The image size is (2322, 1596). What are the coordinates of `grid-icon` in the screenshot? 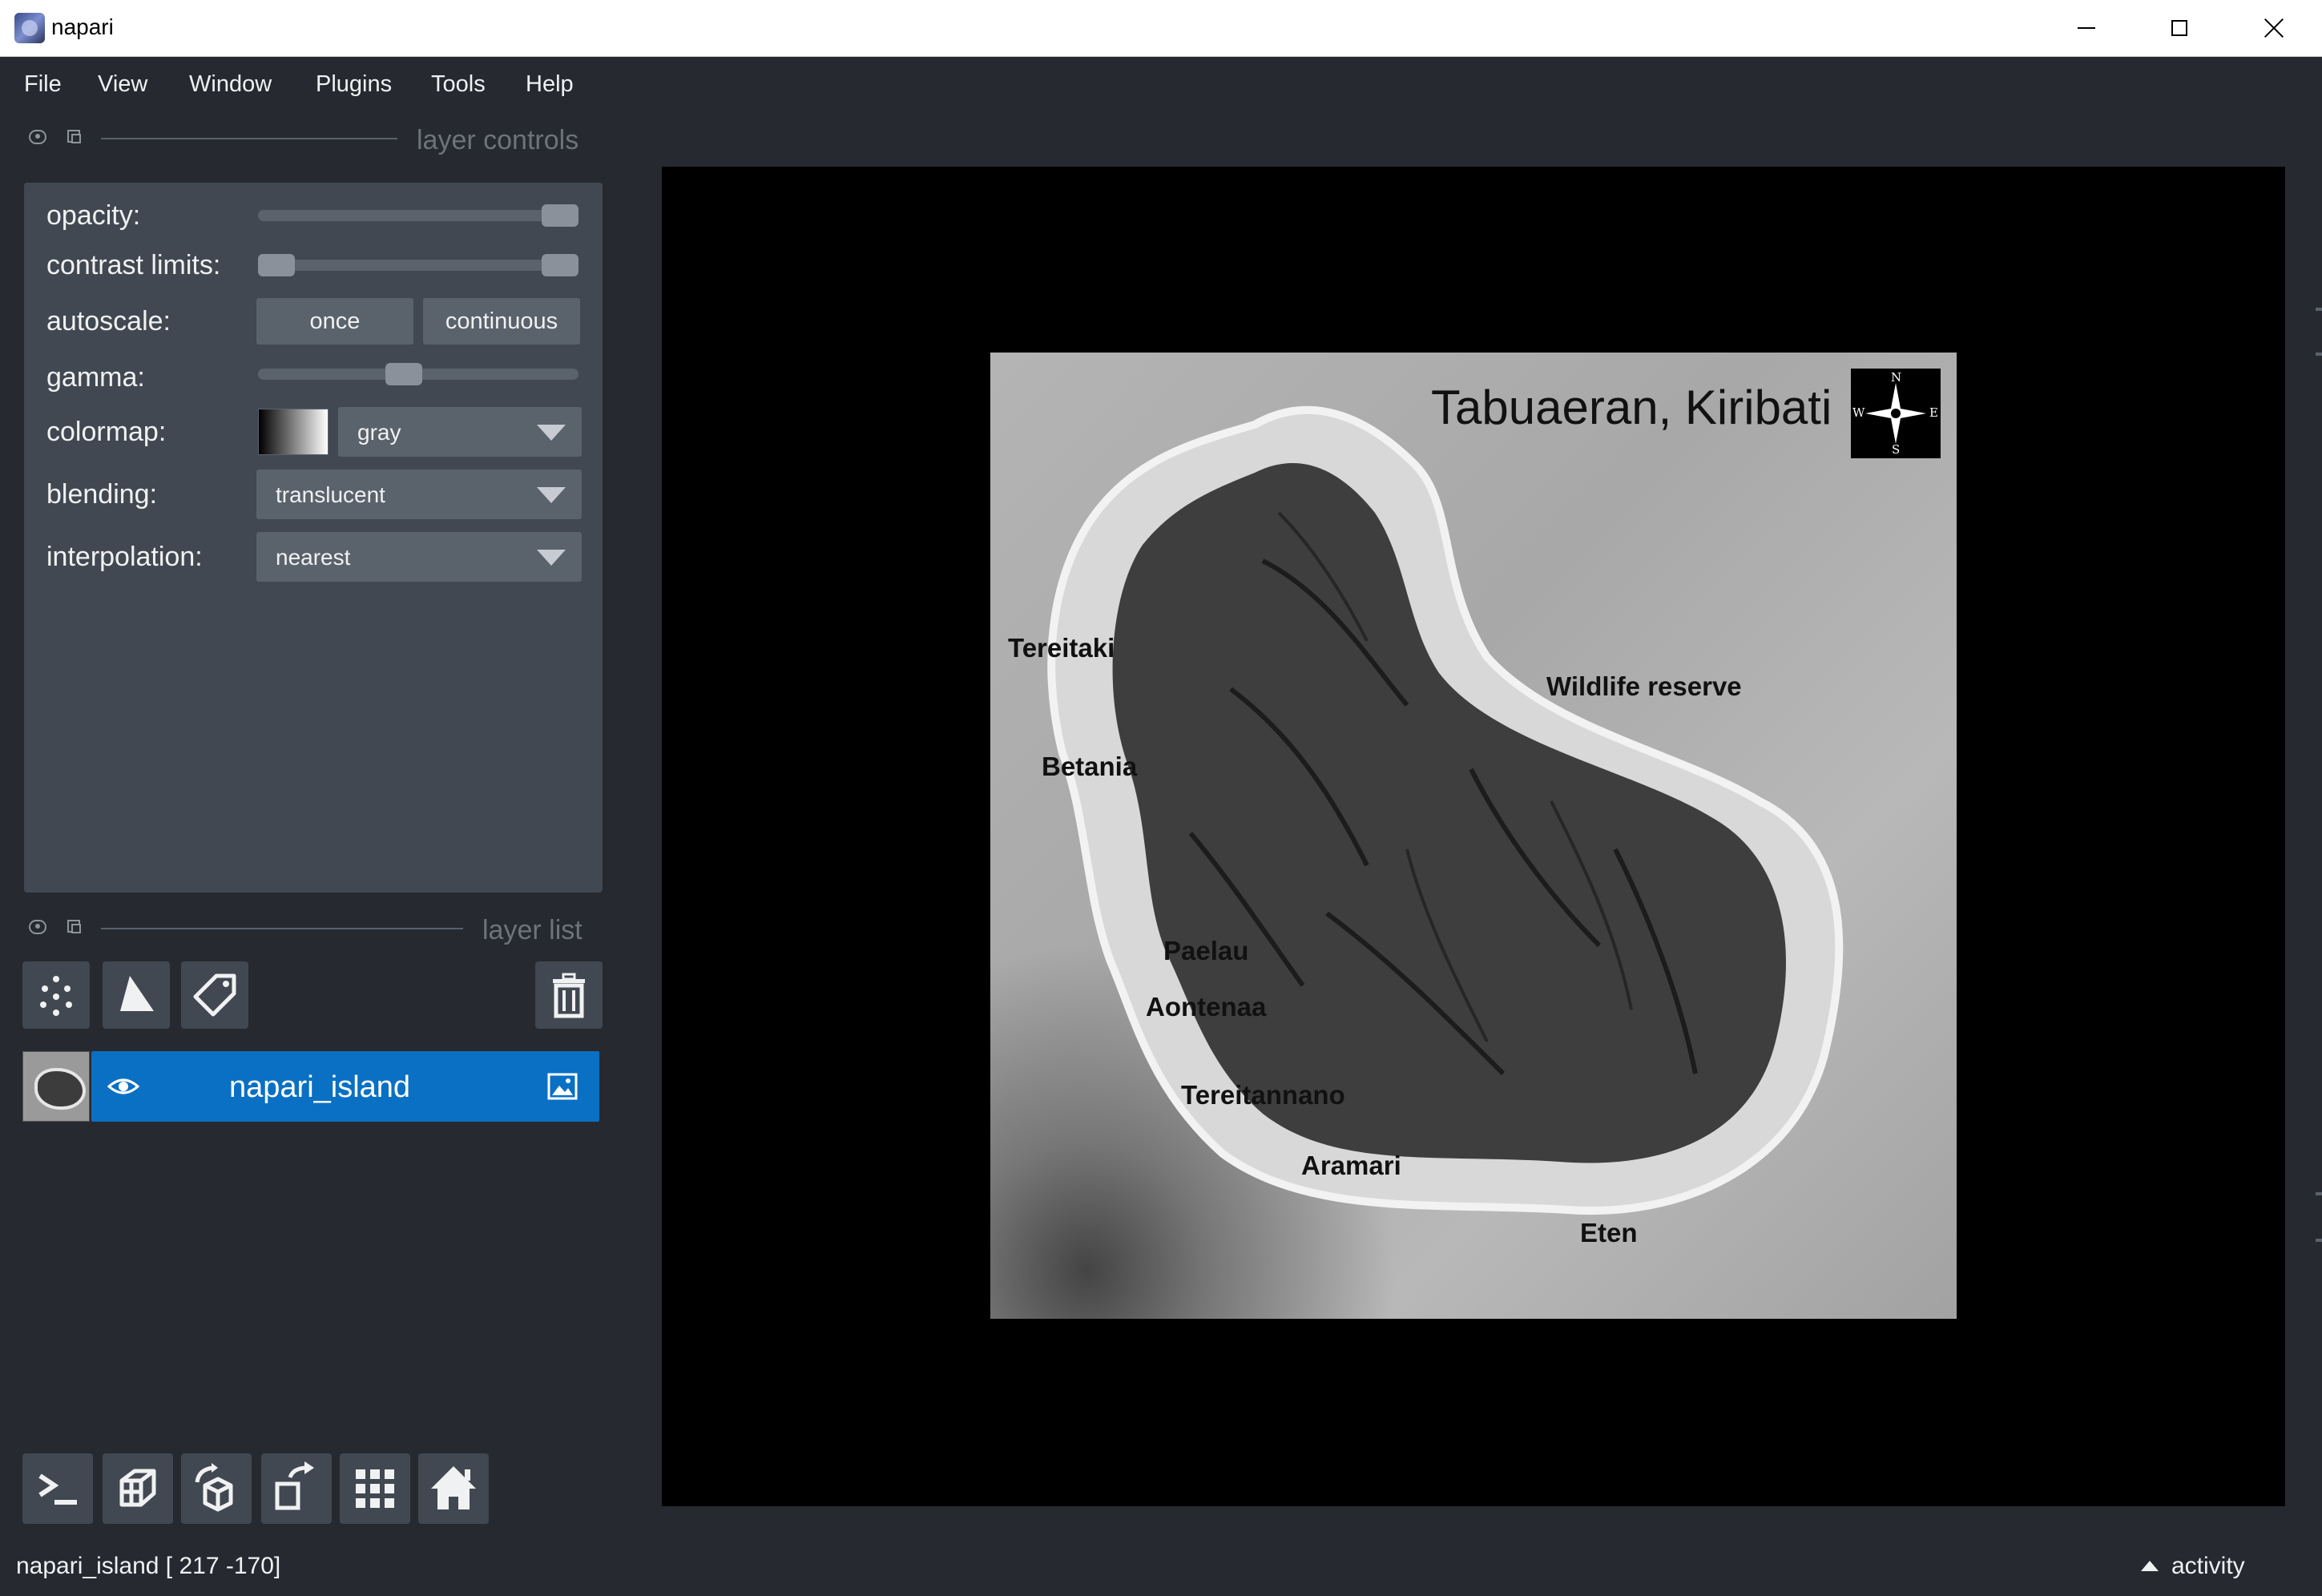 It's located at (375, 1488).